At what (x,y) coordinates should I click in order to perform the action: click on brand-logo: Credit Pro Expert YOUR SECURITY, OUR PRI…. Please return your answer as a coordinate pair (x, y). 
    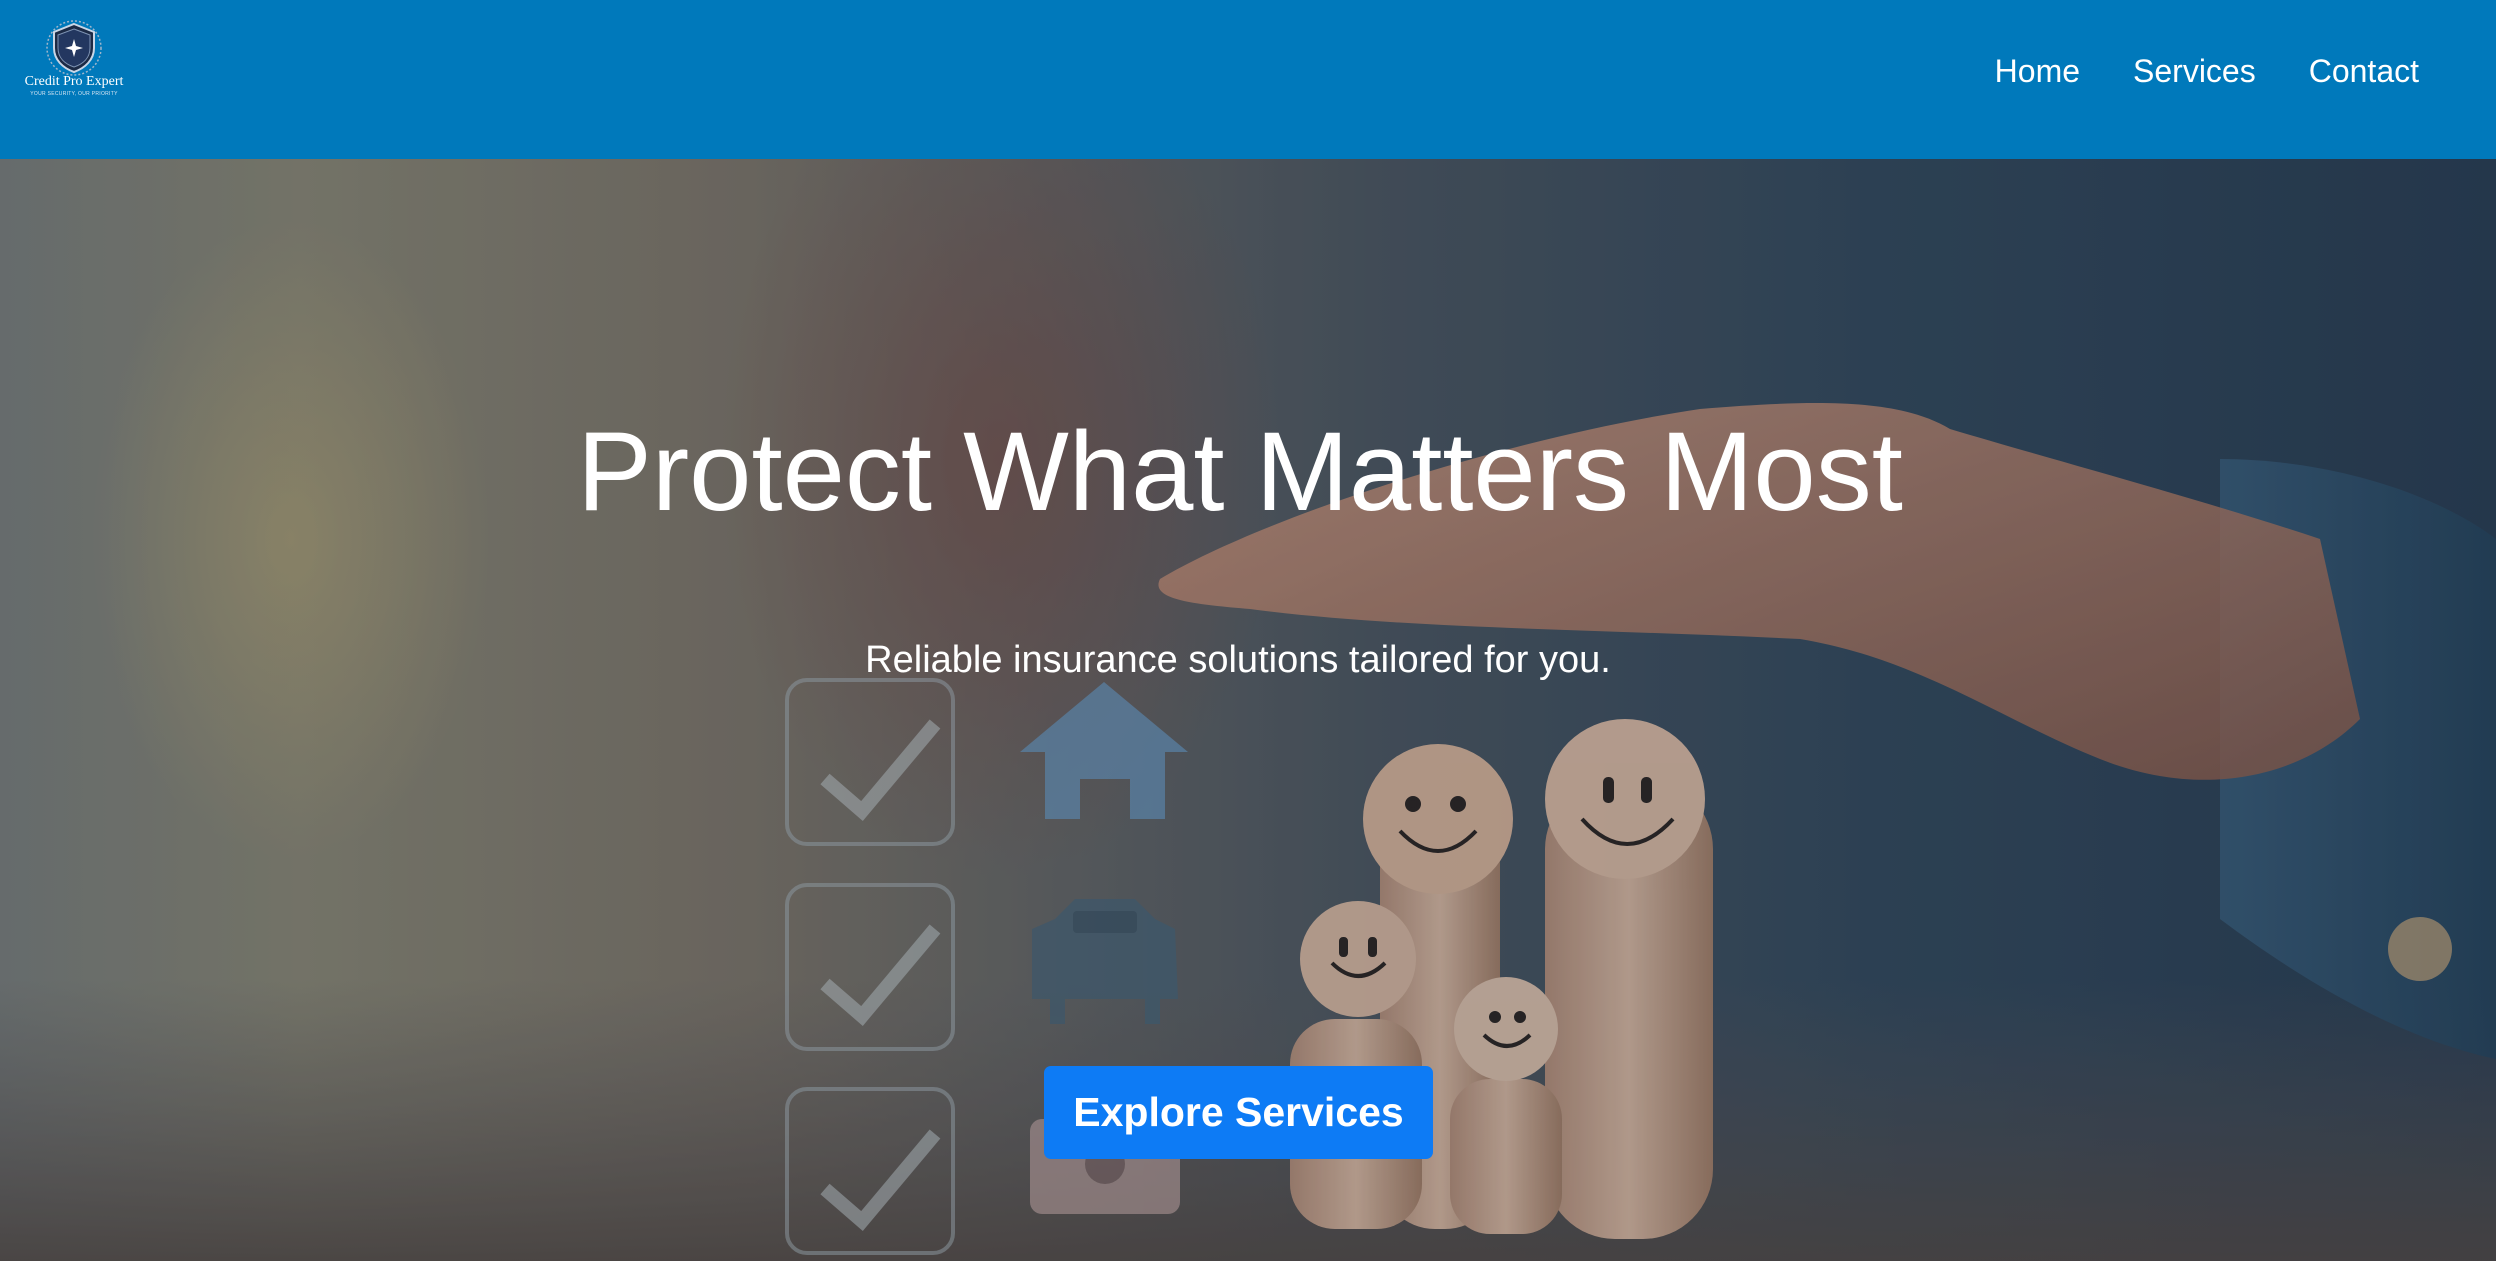
    Looking at the image, I should click on (74, 64).